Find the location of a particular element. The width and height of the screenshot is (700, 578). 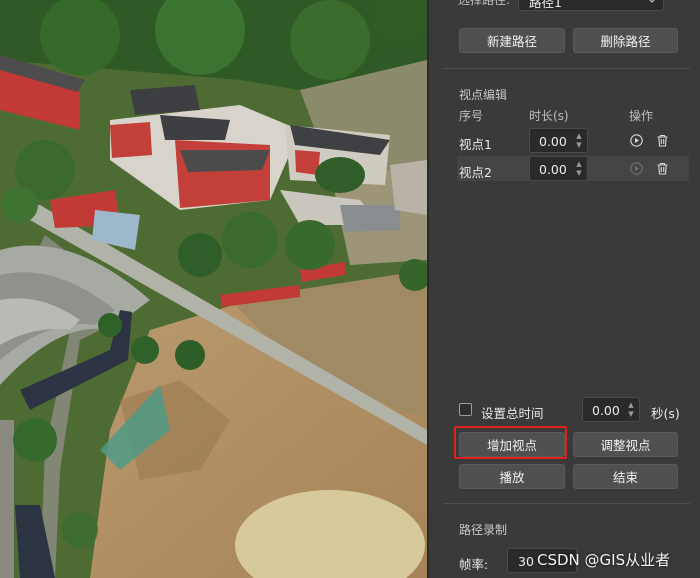

route-select-value: 路径1 is located at coordinates (545, 5).